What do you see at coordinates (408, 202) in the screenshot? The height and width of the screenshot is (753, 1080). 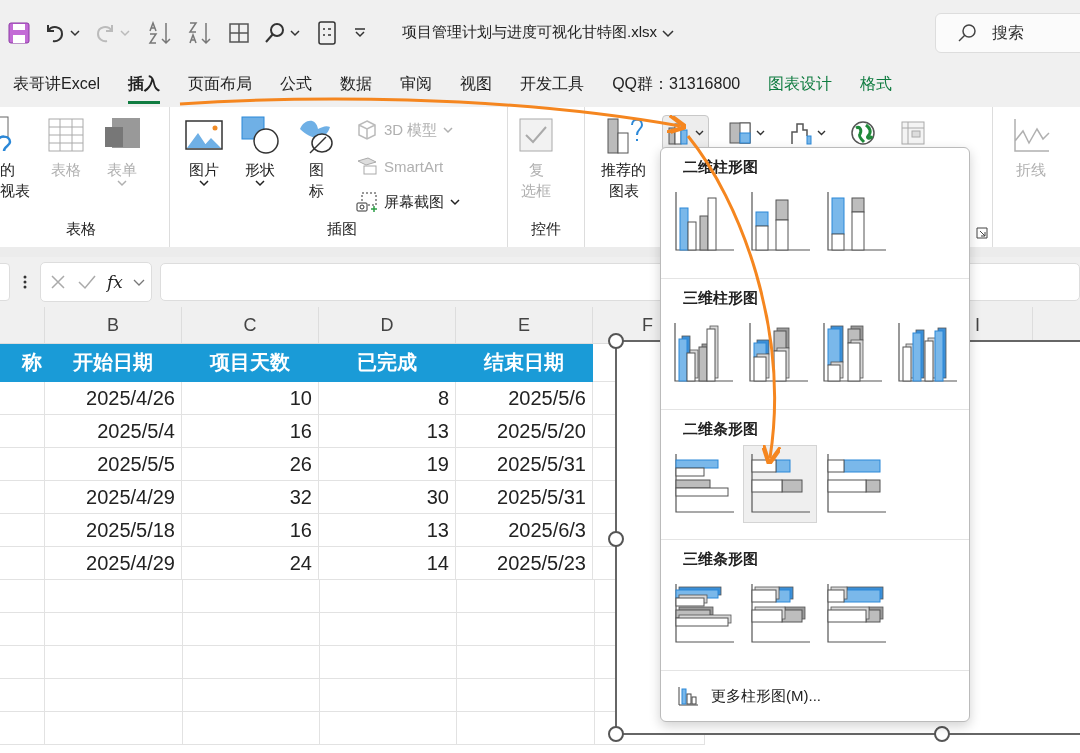 I see `ribbon-button: 屏幕截图` at bounding box center [408, 202].